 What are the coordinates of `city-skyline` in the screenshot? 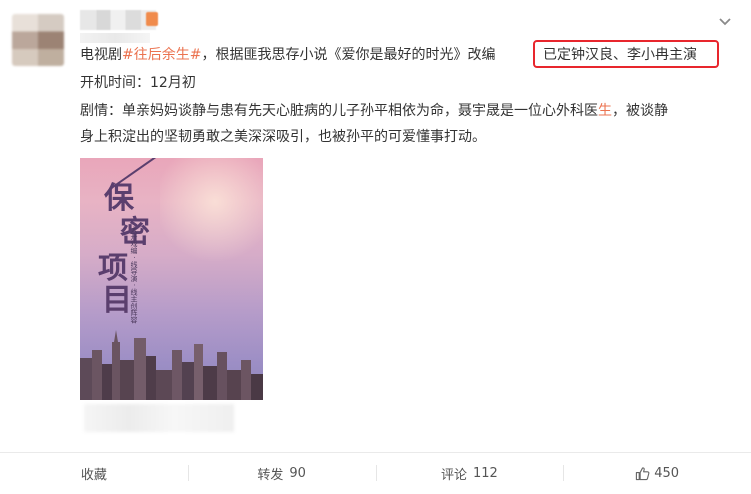 It's located at (171, 365).